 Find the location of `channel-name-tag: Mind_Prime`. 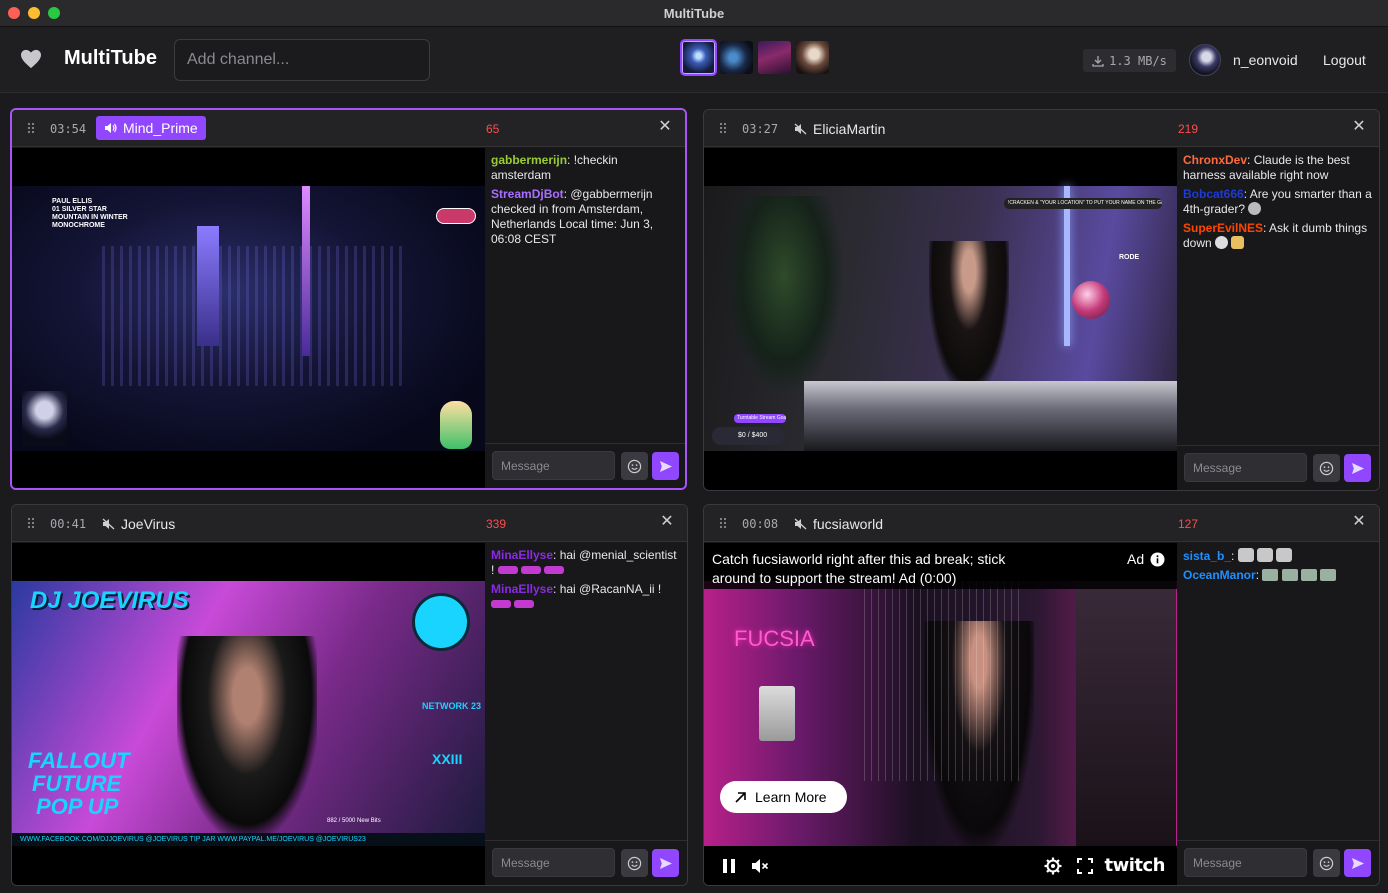

channel-name-tag: Mind_Prime is located at coordinates (151, 128).